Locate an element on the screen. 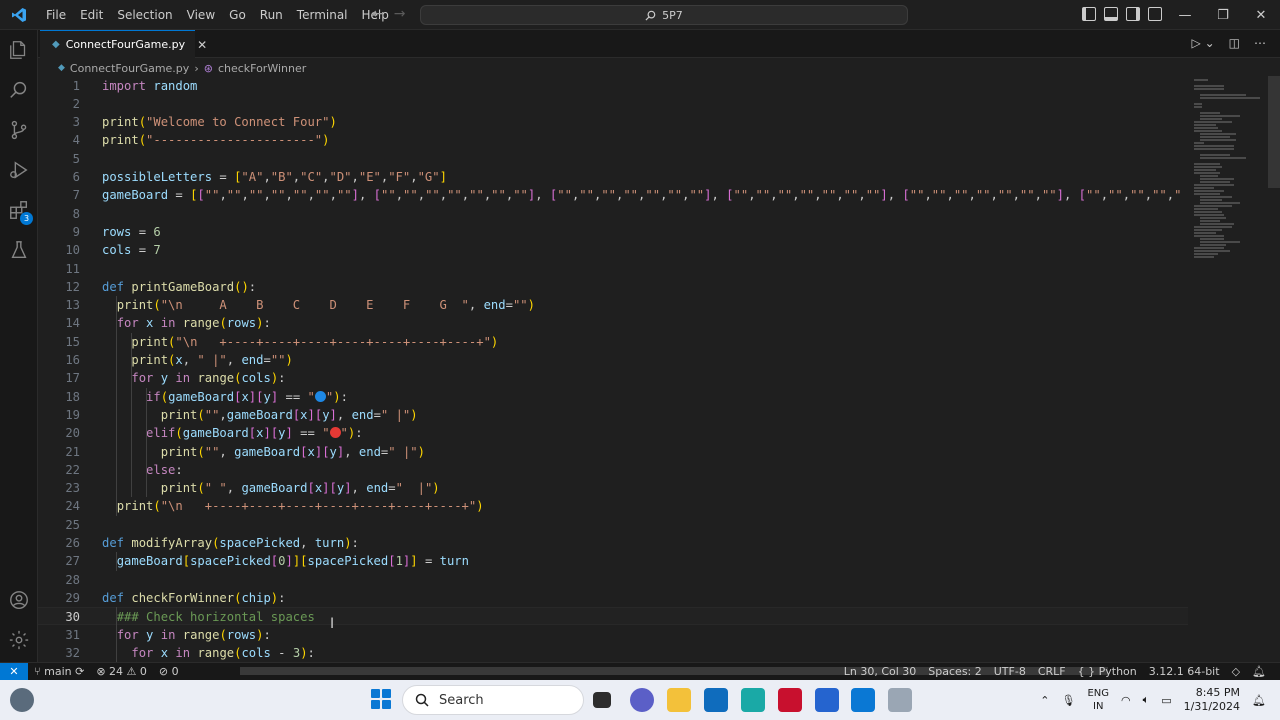  toggle-primary-sidebar-icon is located at coordinates (1089, 14).